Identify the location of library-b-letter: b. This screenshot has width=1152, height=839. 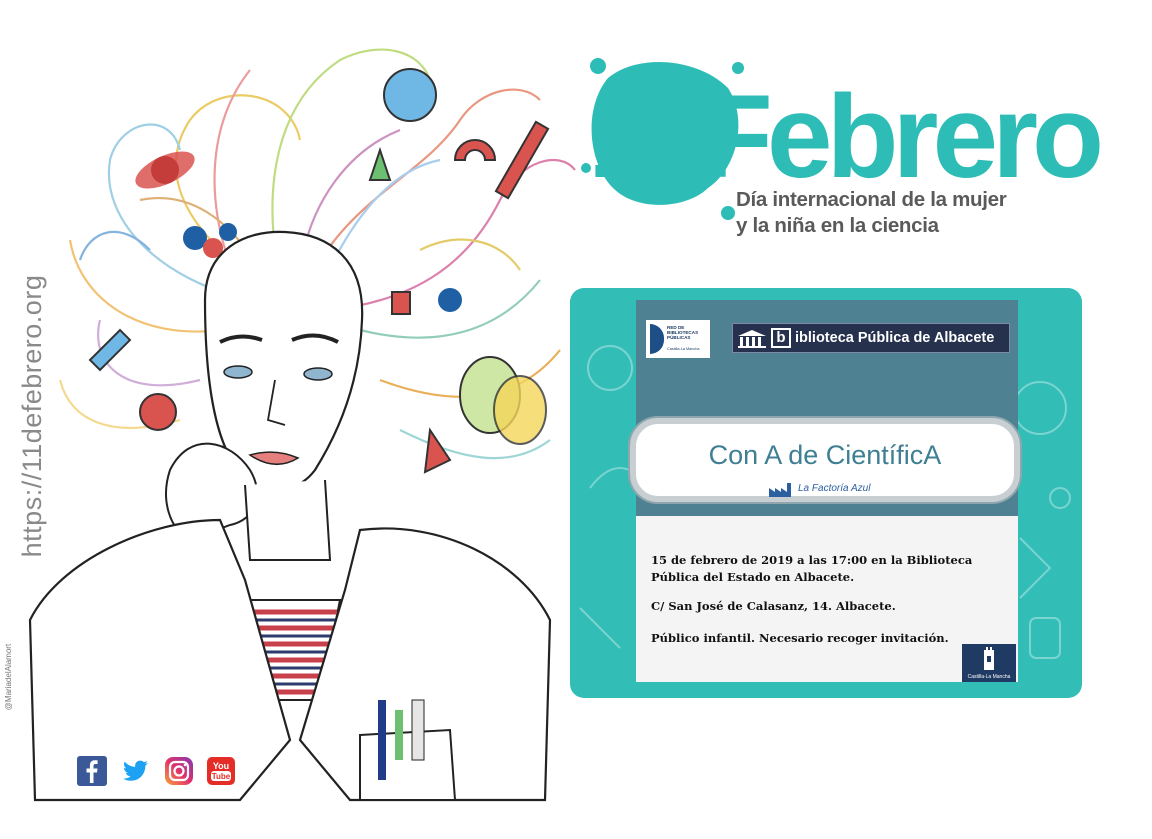
(781, 338).